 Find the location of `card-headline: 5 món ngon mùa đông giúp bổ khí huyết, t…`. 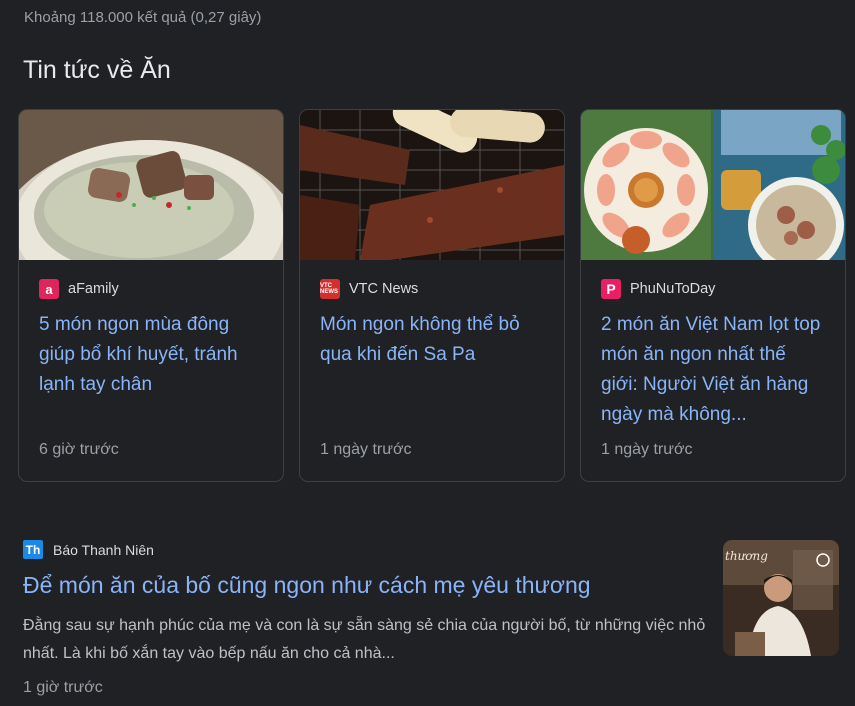

card-headline: 5 món ngon mùa đông giúp bổ khí huyết, t… is located at coordinates (151, 355).